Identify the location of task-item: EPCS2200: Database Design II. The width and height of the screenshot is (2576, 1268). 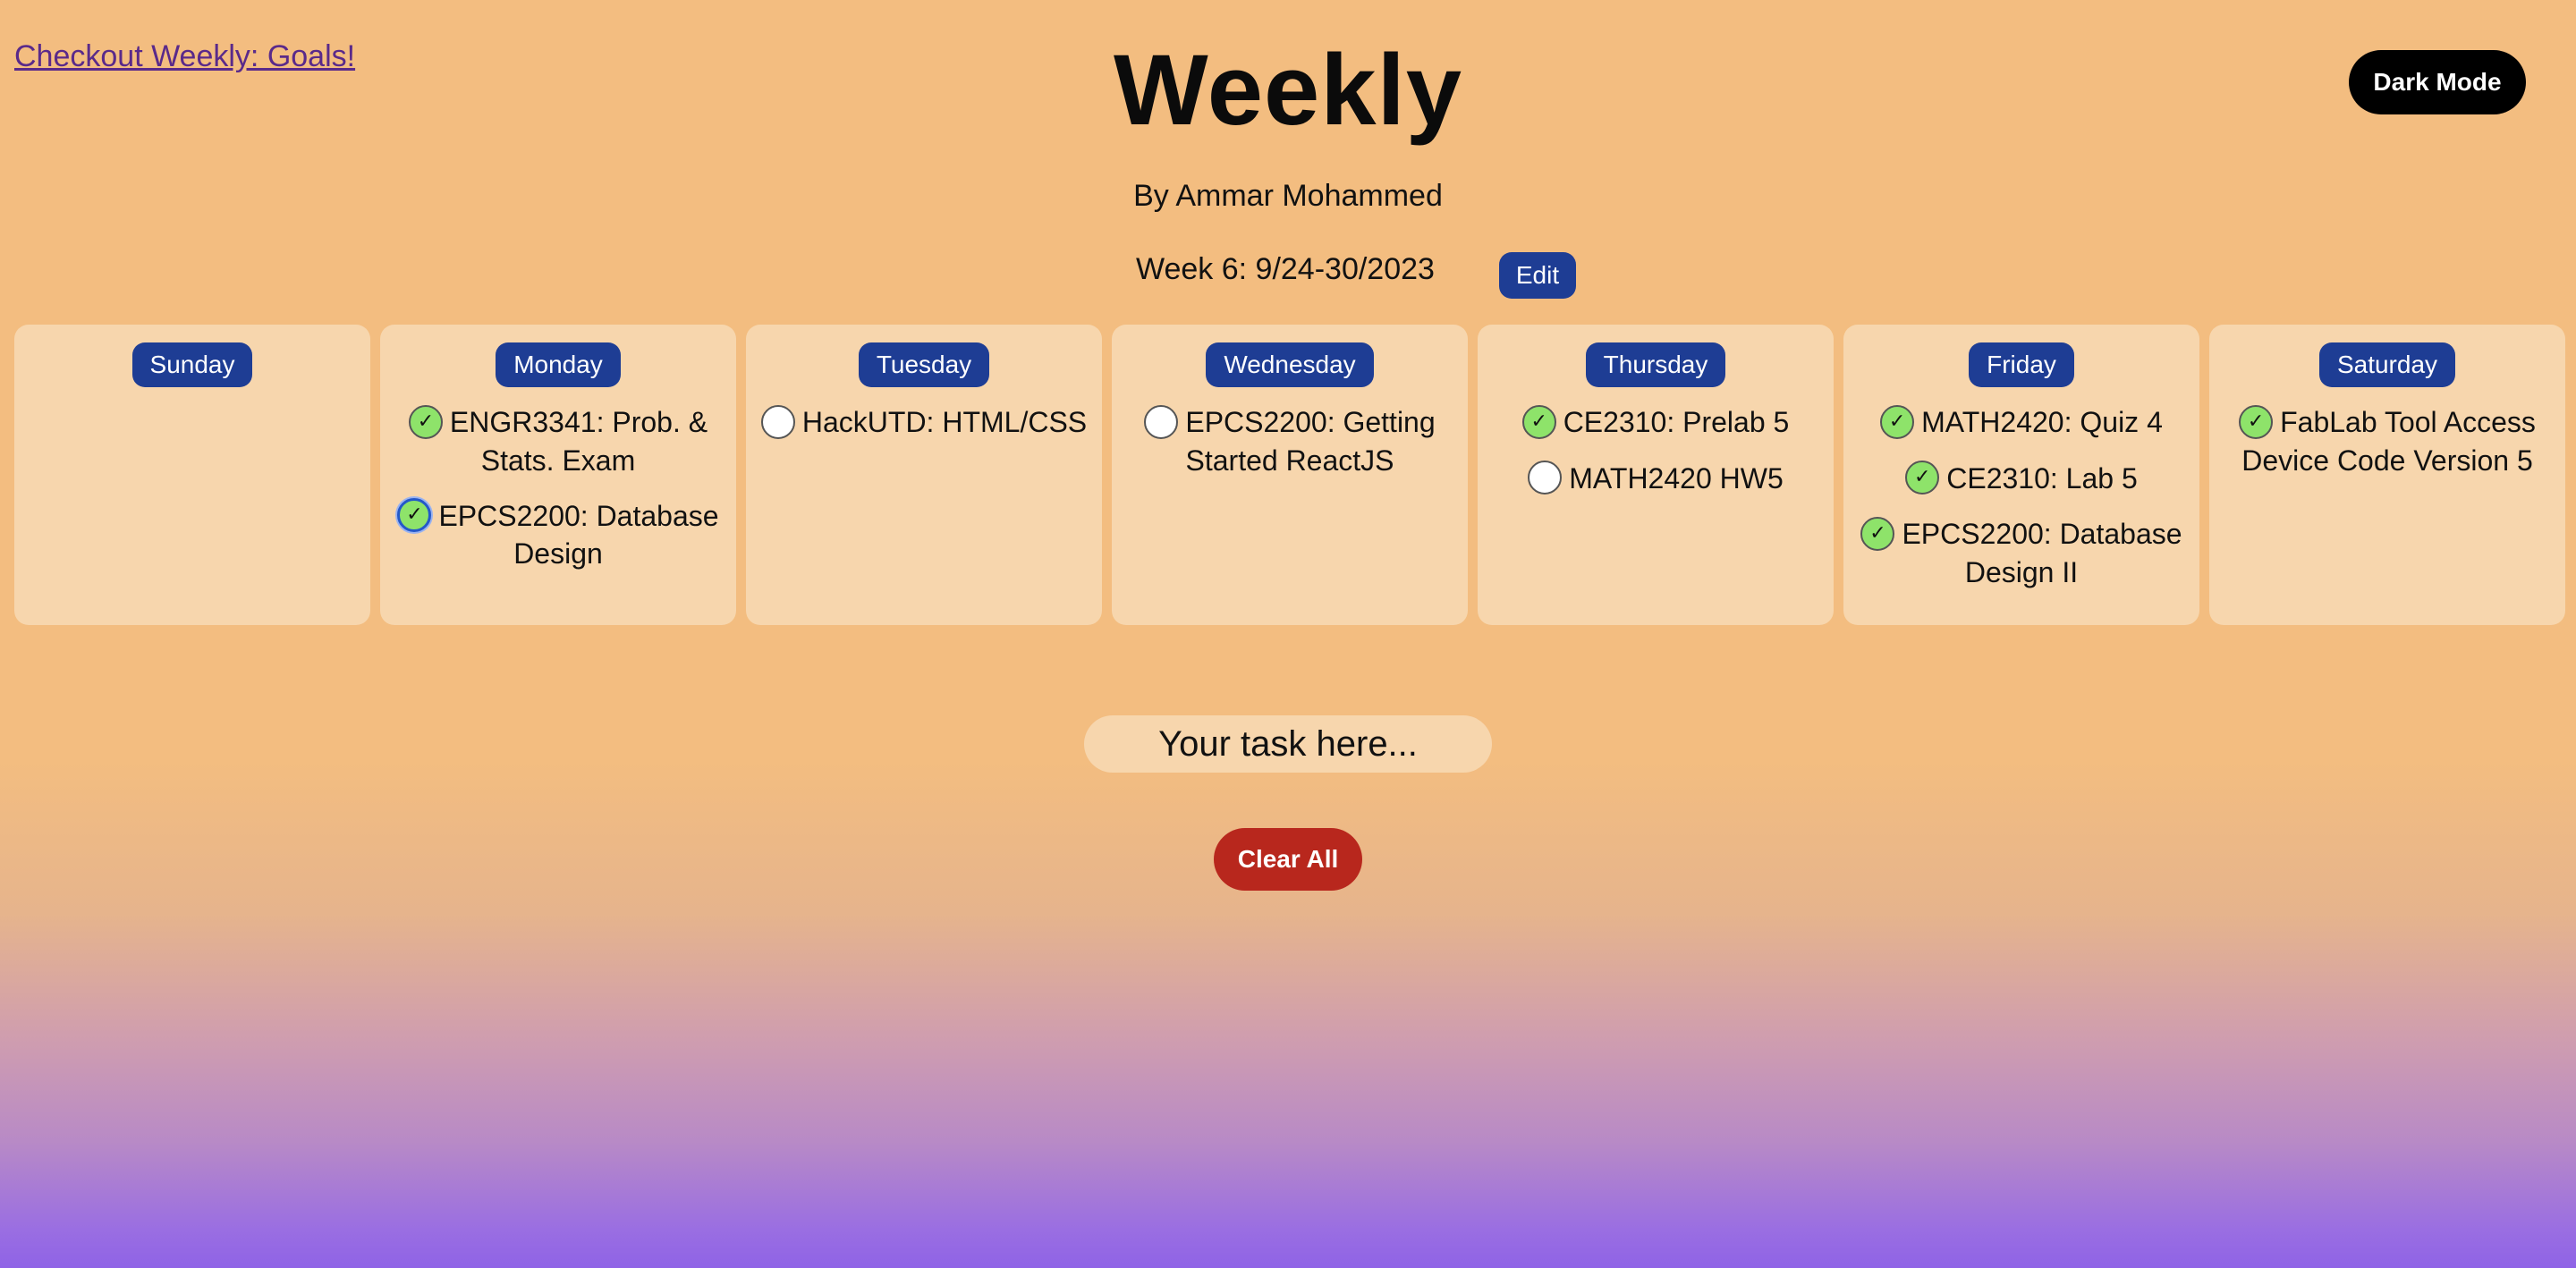
(2021, 553).